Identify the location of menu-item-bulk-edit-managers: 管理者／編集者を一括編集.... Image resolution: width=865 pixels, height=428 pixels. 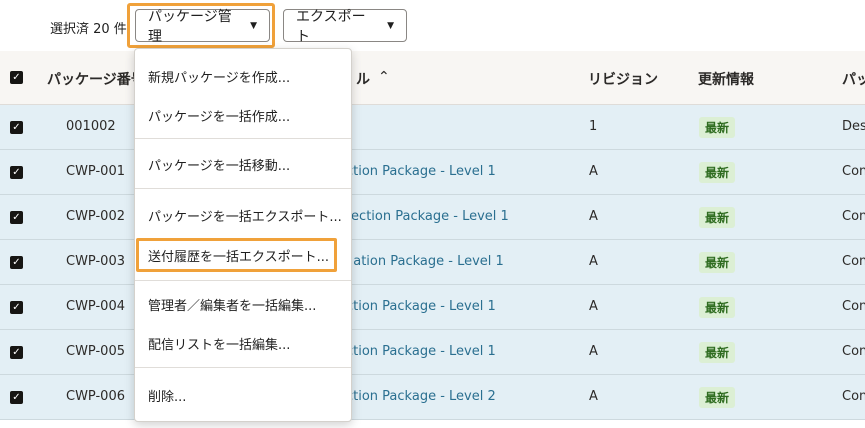
(232, 304).